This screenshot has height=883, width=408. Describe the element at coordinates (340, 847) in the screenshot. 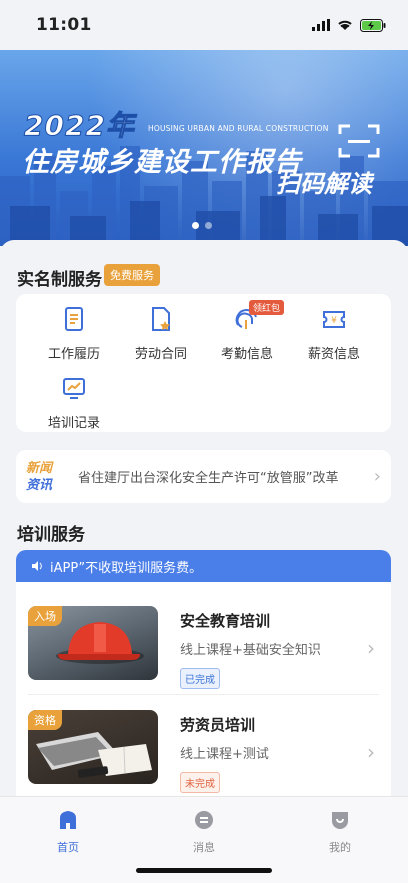

I see `tab-label: 我的` at that location.